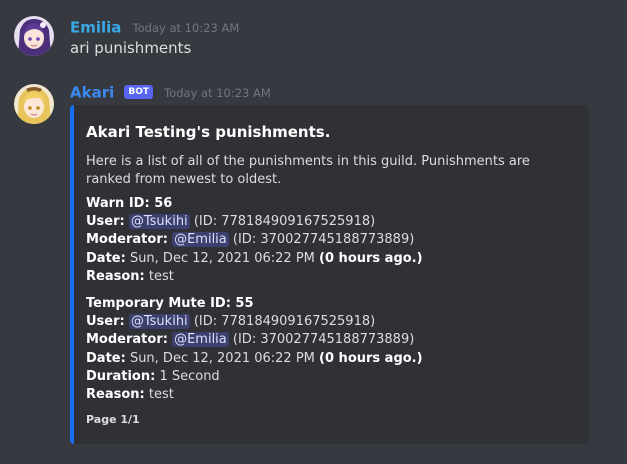 The width and height of the screenshot is (627, 464). I want to click on field-name: Warn ID: 56, so click(129, 203).